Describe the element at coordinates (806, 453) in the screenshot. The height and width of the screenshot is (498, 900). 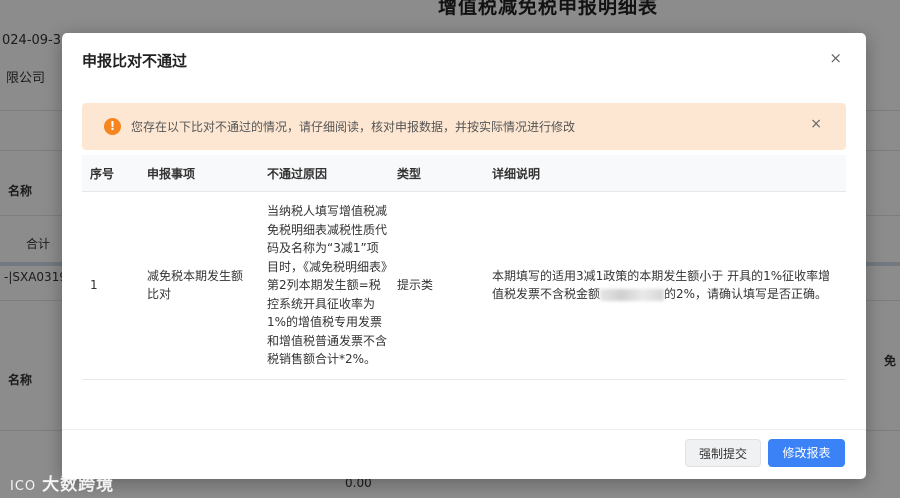
I see `edit-report-button: 修改报表` at that location.